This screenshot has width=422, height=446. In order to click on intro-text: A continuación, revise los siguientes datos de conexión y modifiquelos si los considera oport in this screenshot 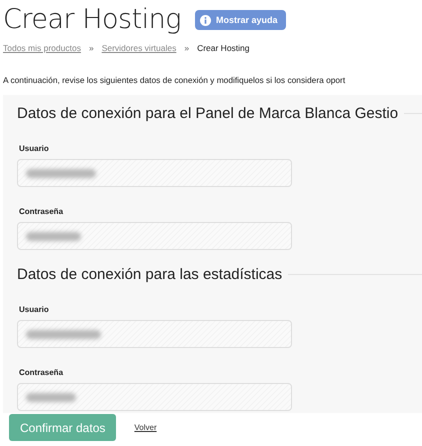, I will do `click(174, 80)`.